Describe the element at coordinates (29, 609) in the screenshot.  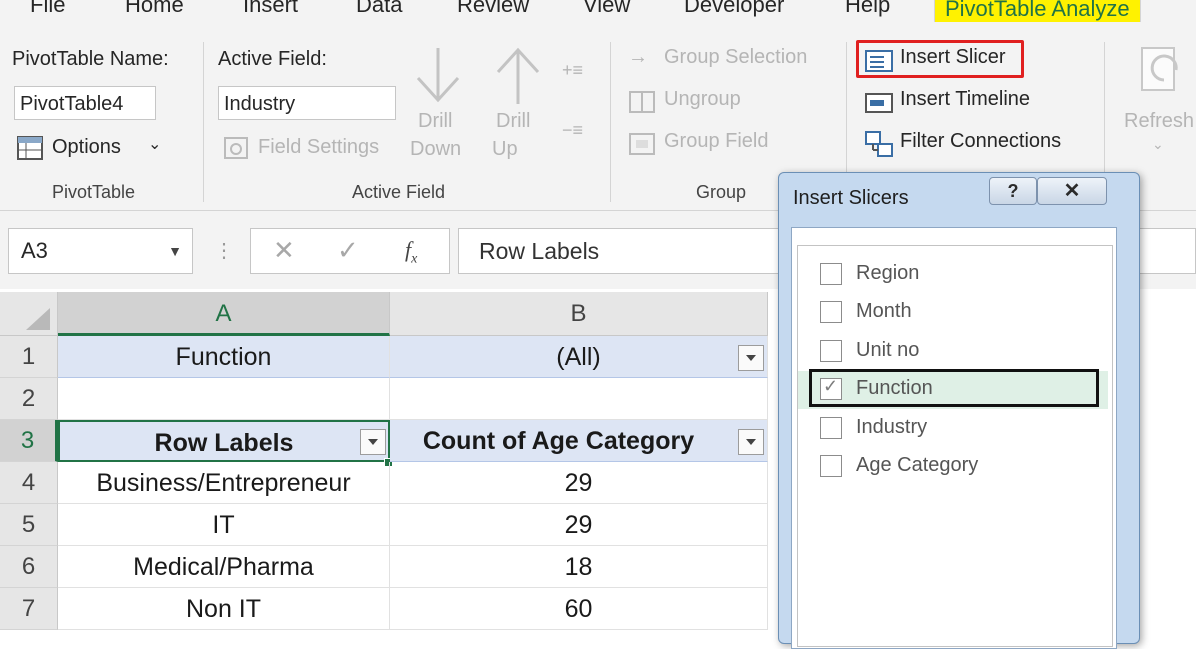
I see `row-header-7: 7` at that location.